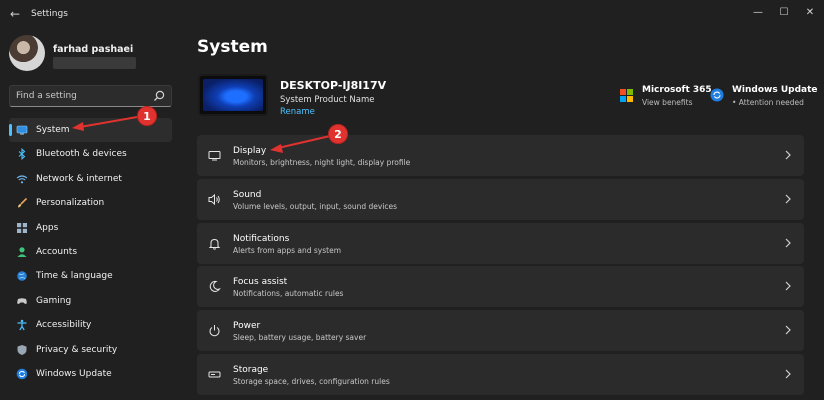 This screenshot has width=824, height=400. What do you see at coordinates (147, 116) in the screenshot?
I see `annotation-badge-1: 1` at bounding box center [147, 116].